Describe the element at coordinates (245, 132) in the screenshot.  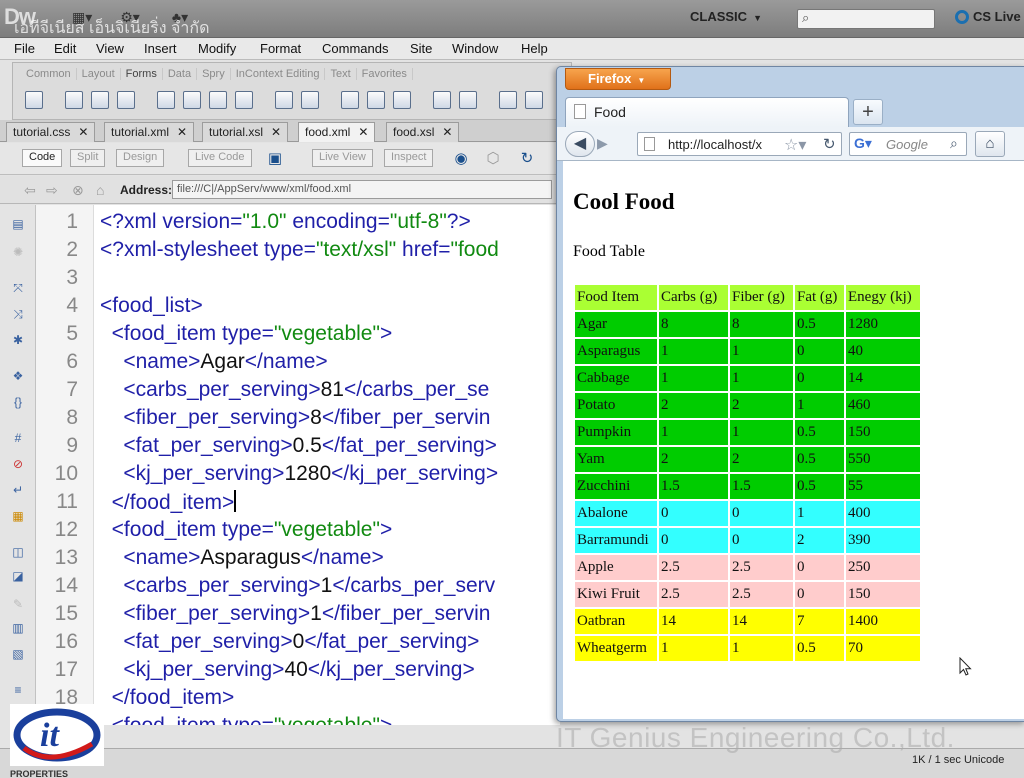
I see `doc-tab-tutorial-xsl: tutorial.xsl ✕` at that location.